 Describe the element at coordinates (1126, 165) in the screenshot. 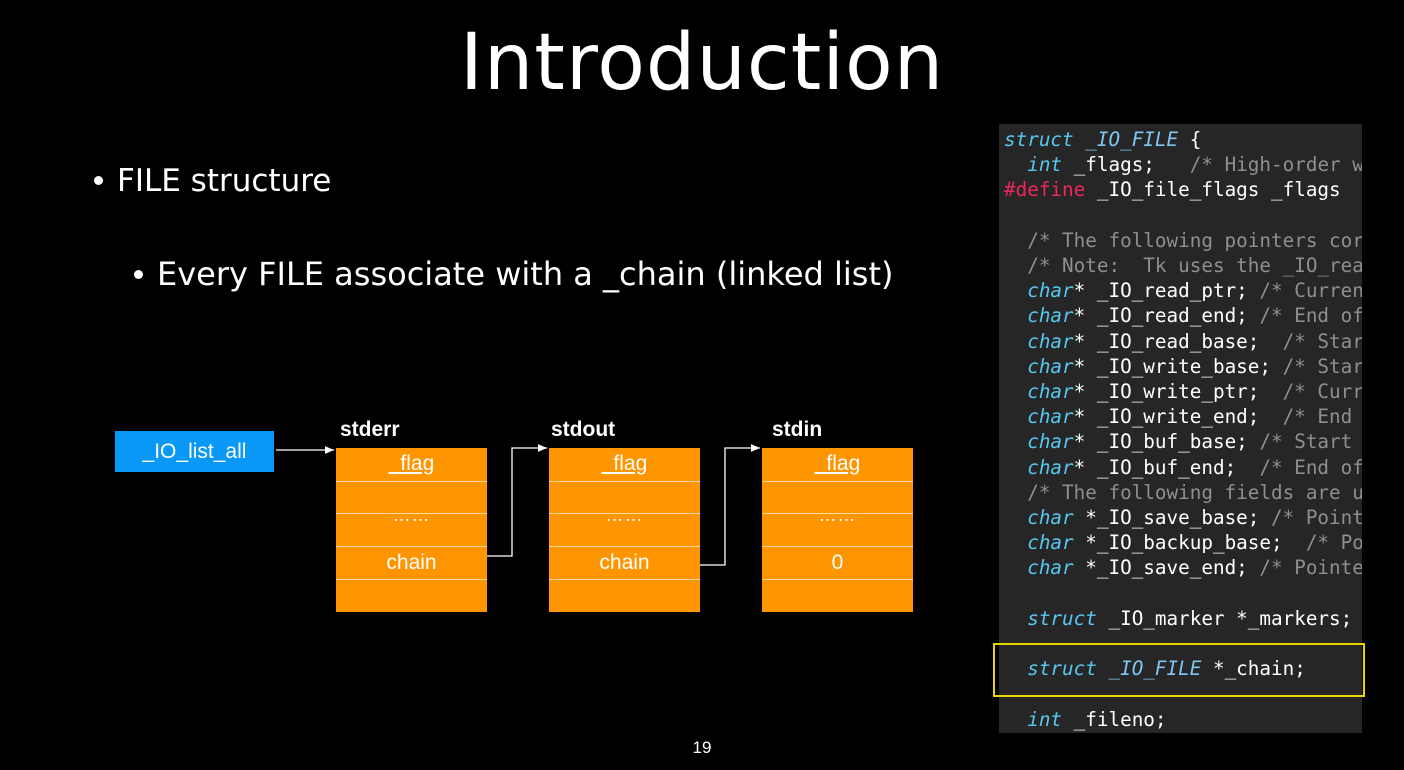

I see `code-token: _flags;` at that location.